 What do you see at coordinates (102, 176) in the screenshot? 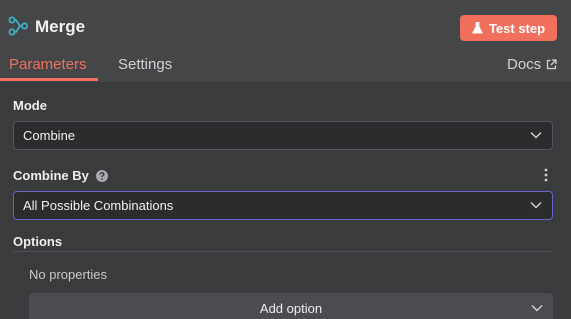
I see `question-circle-icon` at bounding box center [102, 176].